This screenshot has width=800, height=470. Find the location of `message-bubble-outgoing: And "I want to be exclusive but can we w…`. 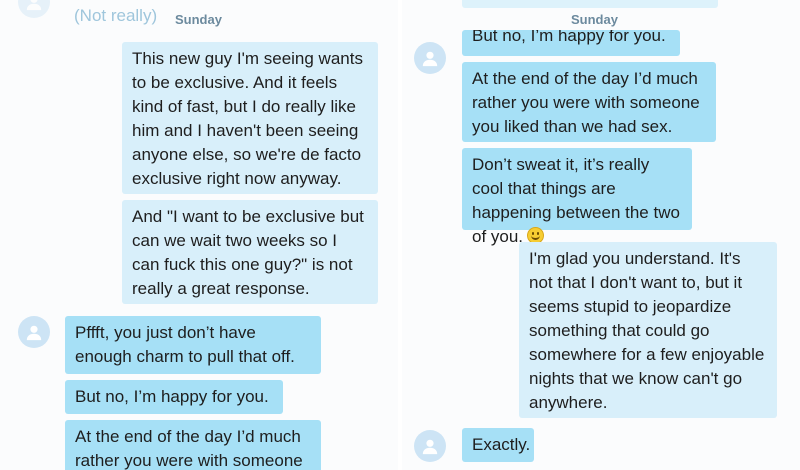

message-bubble-outgoing: And "I want to be exclusive but can we w… is located at coordinates (250, 252).